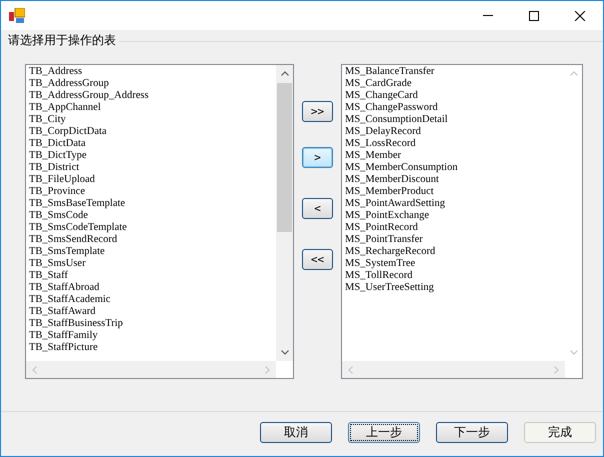 This screenshot has width=604, height=457. I want to click on list-item: TB_StaffAcademic, so click(152, 300).